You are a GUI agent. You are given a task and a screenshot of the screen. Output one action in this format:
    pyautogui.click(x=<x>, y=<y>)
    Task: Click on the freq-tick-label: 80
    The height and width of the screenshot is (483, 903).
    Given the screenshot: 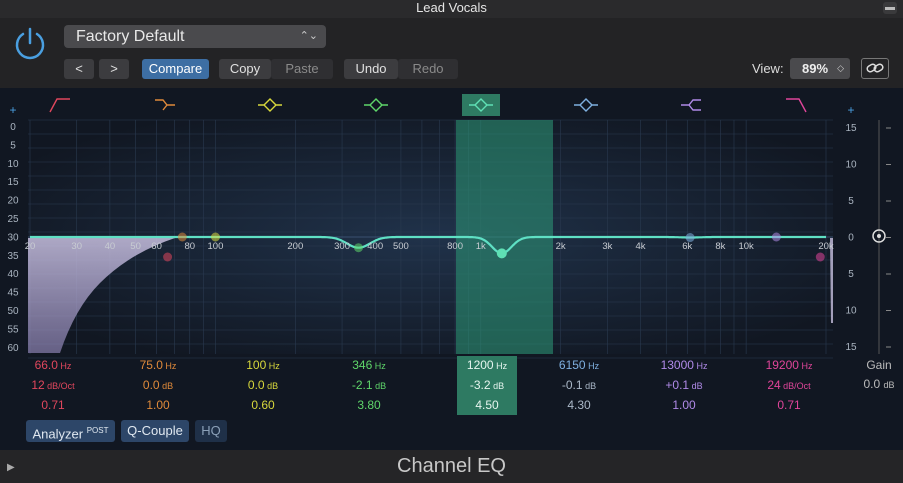 What is the action you would take?
    pyautogui.click(x=189, y=246)
    